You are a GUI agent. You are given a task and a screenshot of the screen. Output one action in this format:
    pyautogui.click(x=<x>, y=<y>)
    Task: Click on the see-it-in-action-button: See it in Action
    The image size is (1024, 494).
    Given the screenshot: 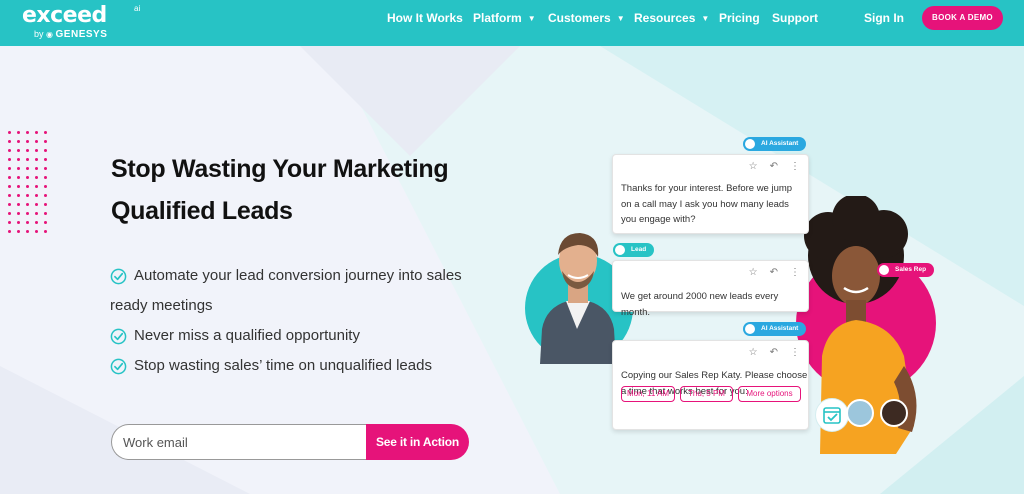 What is the action you would take?
    pyautogui.click(x=417, y=442)
    